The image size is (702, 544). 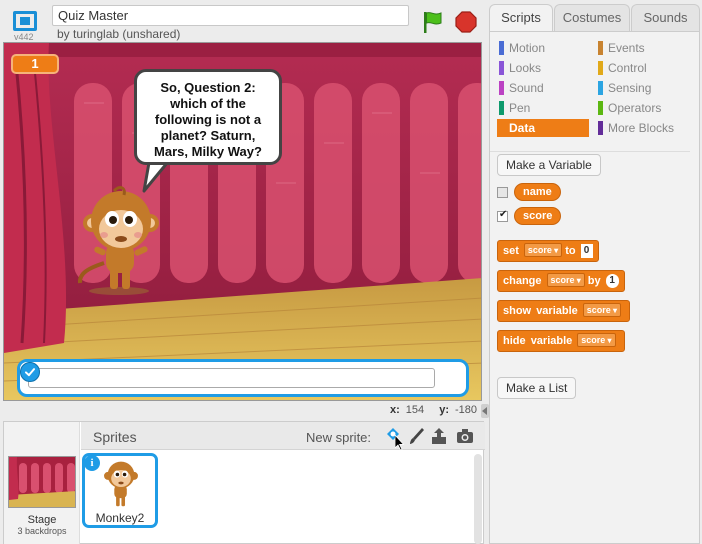 I want to click on value-input: 1, so click(x=612, y=281).